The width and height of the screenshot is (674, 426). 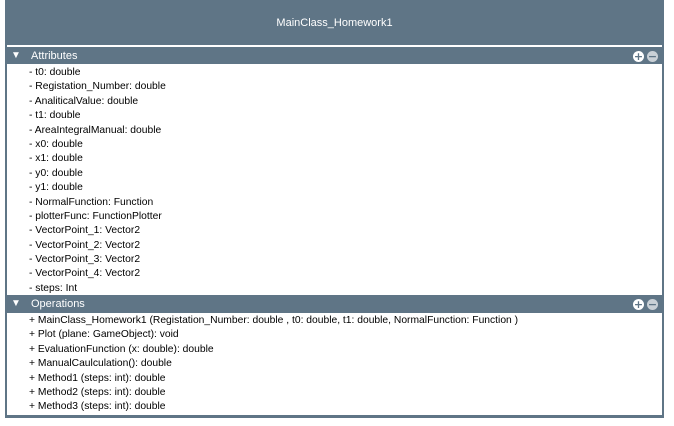 I want to click on attribute-row: - VectorPoint_4: Vector2, so click(x=334, y=274).